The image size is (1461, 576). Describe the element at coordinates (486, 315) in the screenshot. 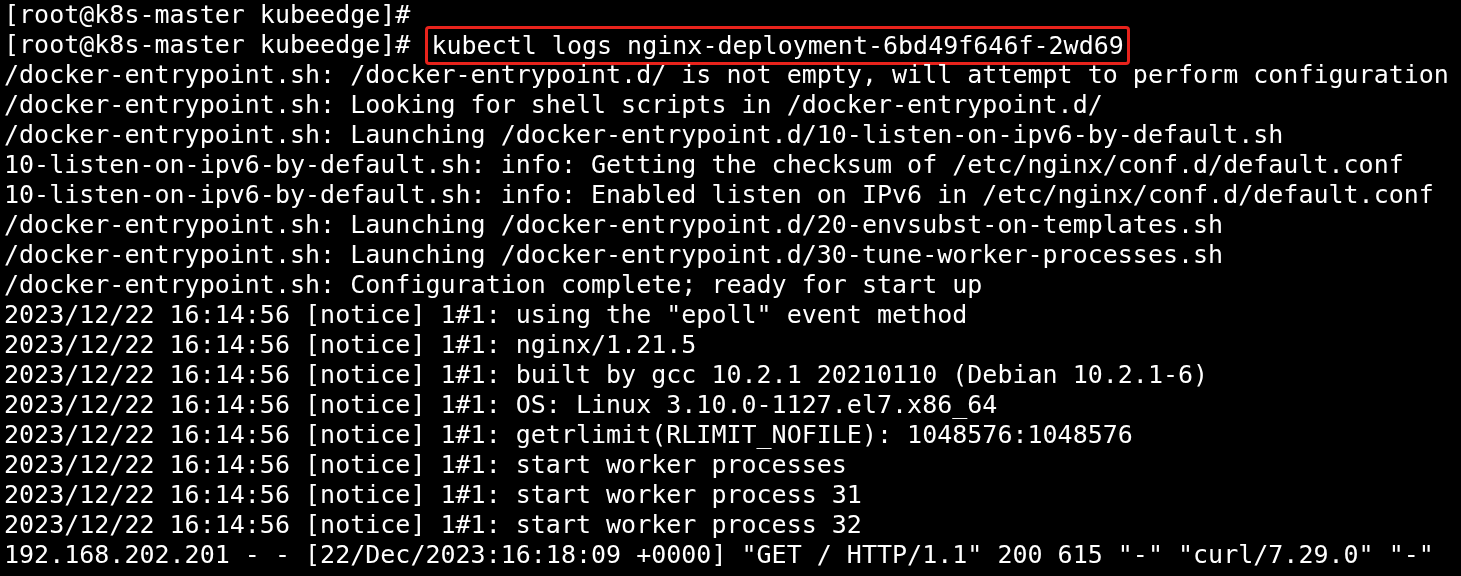

I see `log-line: 2023/12/22 16:14:56 [notice] 1#1: using the "epoll" event method` at that location.